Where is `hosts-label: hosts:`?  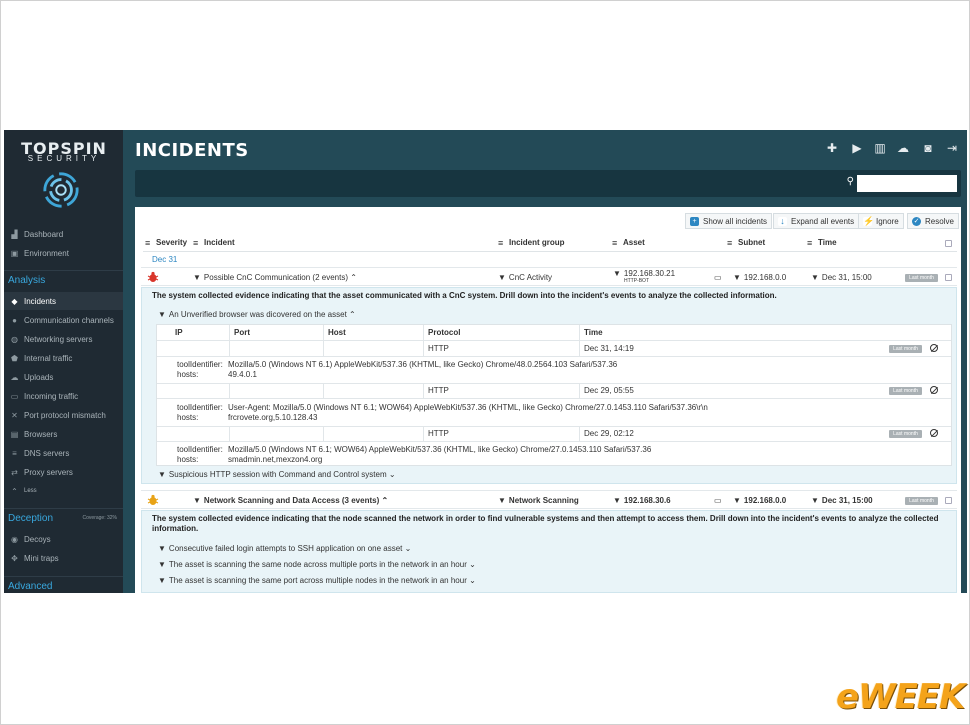
hosts-label: hosts: is located at coordinates (188, 459).